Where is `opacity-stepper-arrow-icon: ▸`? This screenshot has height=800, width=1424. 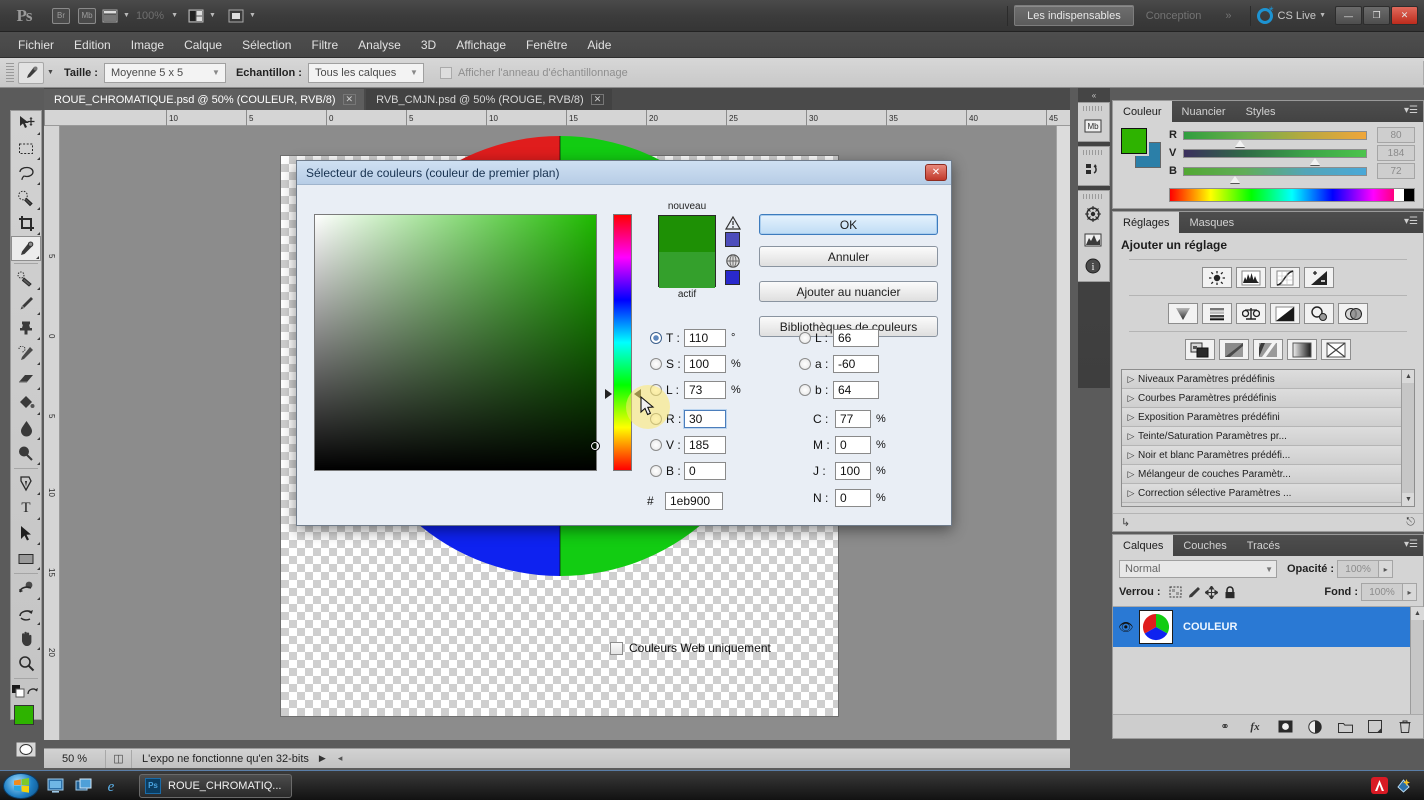 opacity-stepper-arrow-icon: ▸ is located at coordinates (1386, 569).